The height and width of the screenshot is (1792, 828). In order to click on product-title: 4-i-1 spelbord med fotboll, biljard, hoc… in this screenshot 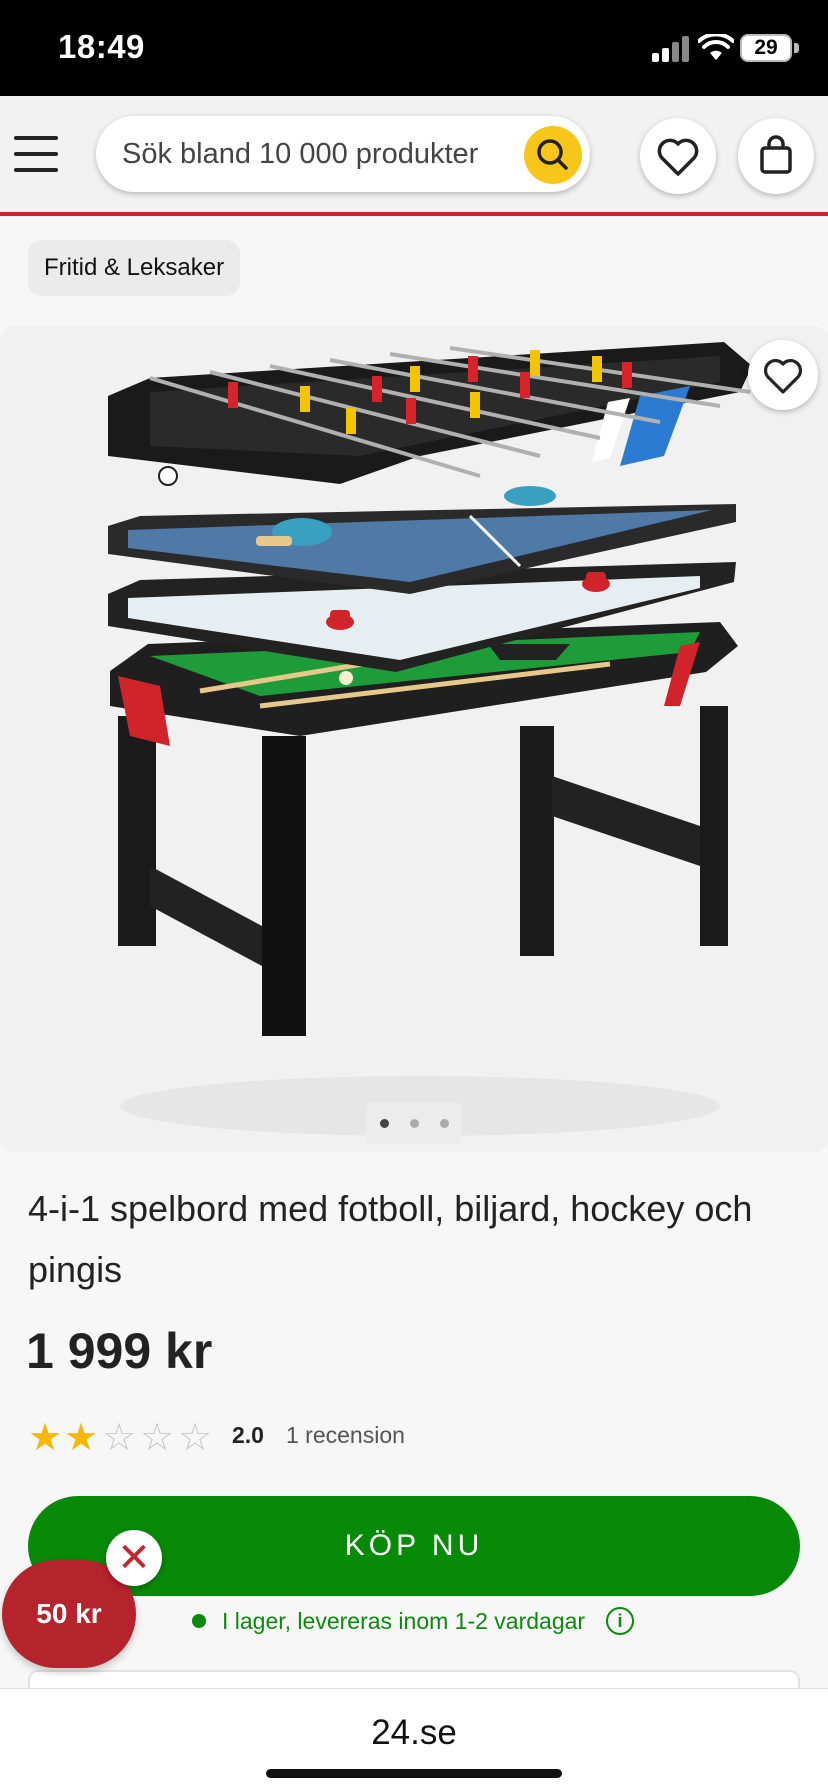, I will do `click(390, 1239)`.